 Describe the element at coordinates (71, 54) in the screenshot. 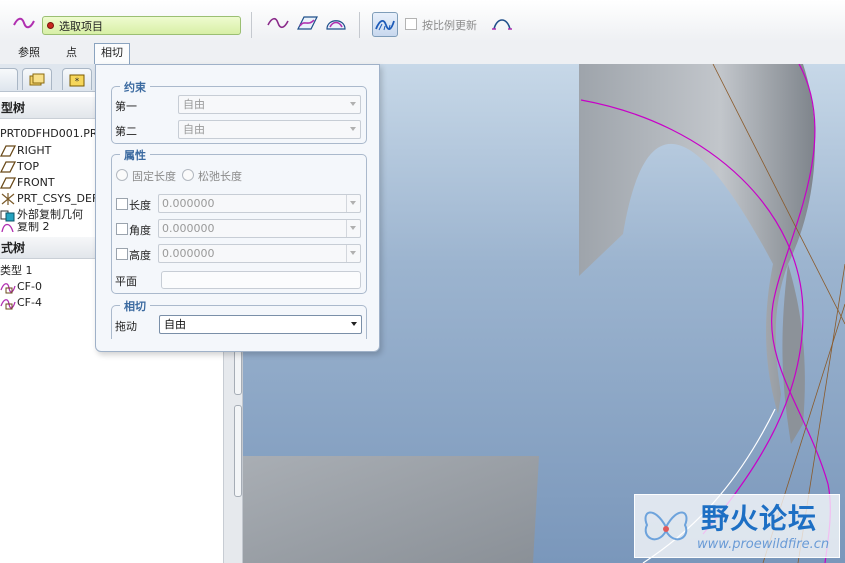

I see `tab-points: 点` at that location.